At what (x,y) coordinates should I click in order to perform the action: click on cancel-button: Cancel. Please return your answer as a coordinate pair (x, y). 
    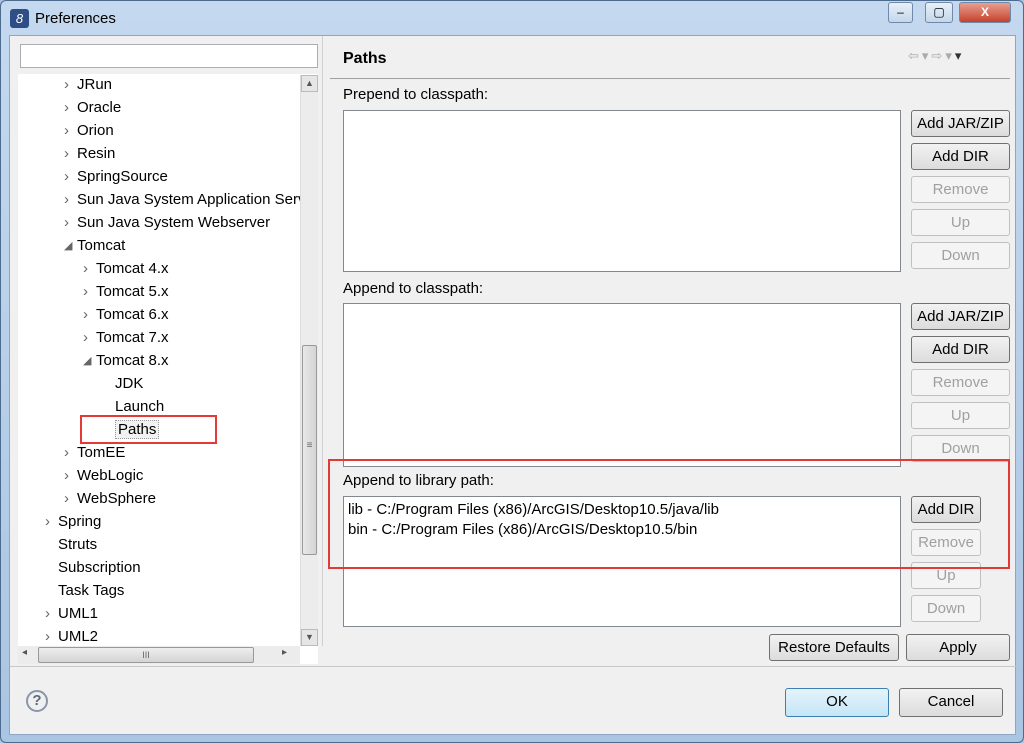
    Looking at the image, I should click on (951, 702).